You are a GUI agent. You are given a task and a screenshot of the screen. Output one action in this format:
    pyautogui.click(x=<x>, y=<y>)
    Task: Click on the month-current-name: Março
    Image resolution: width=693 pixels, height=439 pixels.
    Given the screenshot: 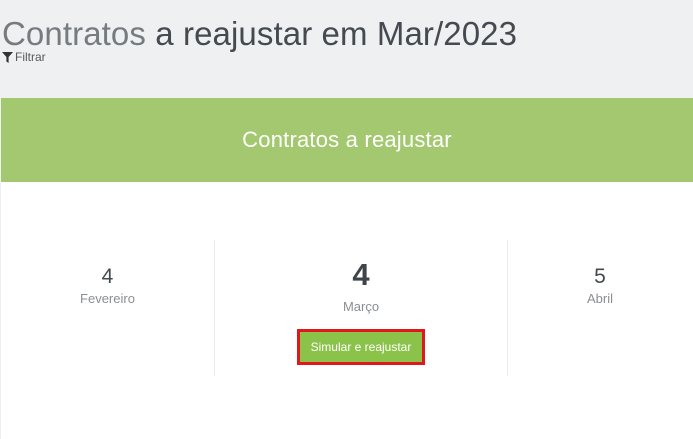 What is the action you would take?
    pyautogui.click(x=361, y=306)
    